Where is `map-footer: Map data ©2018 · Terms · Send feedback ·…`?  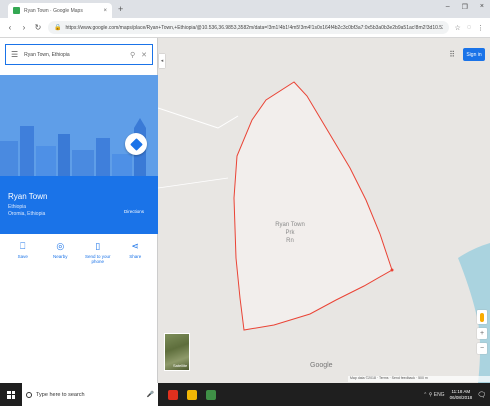 map-footer: Map data ©2018 · Terms · Send feedback ·… is located at coordinates (419, 379).